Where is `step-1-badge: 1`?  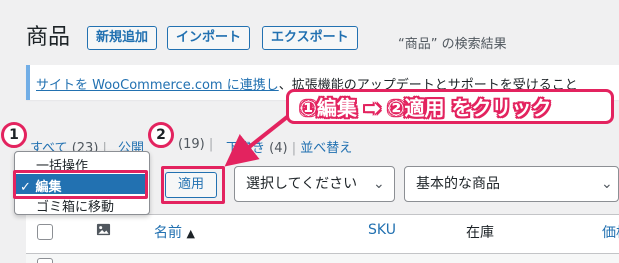 step-1-badge: 1 is located at coordinates (14, 135).